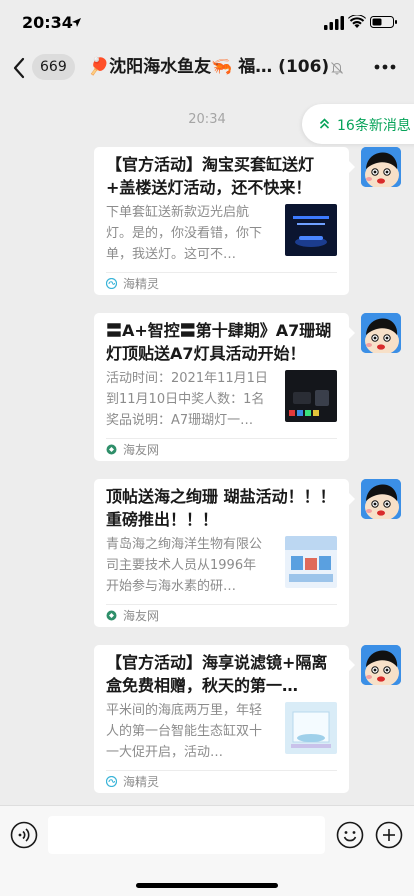  What do you see at coordinates (47, 22) in the screenshot?
I see `status-time: 20:34` at bounding box center [47, 22].